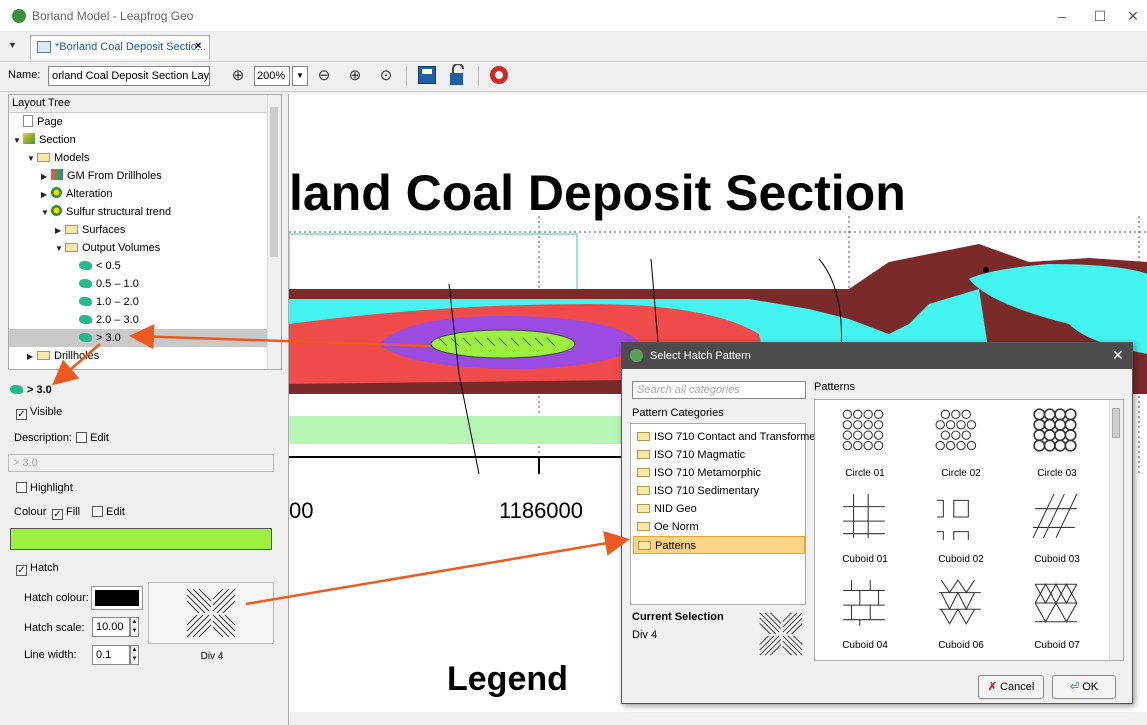 This screenshot has width=1147, height=725. What do you see at coordinates (92, 438) in the screenshot?
I see `description-edit-checkbox: Edit` at bounding box center [92, 438].